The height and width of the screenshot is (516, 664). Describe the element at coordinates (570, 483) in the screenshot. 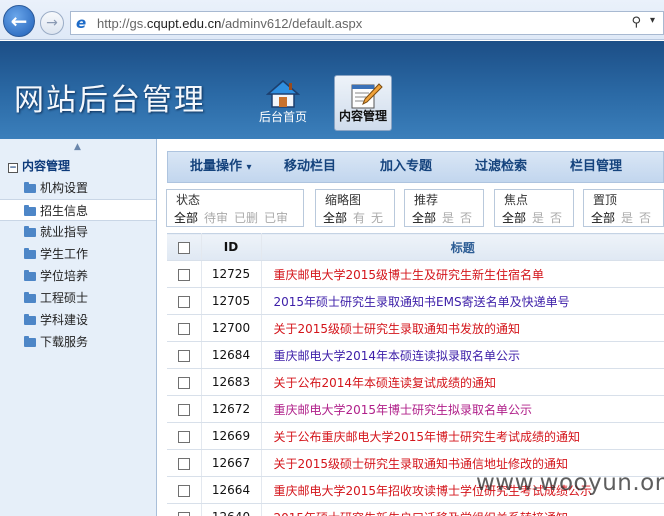

I see `watermark-text: www.wooyun.org` at that location.